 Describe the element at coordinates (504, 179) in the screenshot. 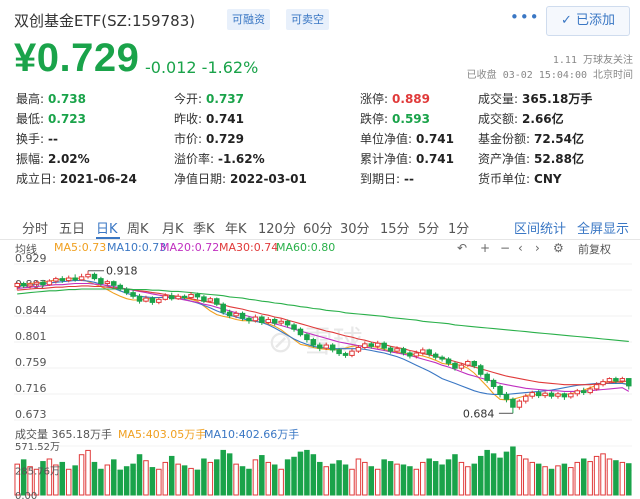

I see `stat-label: 货币单位:` at that location.